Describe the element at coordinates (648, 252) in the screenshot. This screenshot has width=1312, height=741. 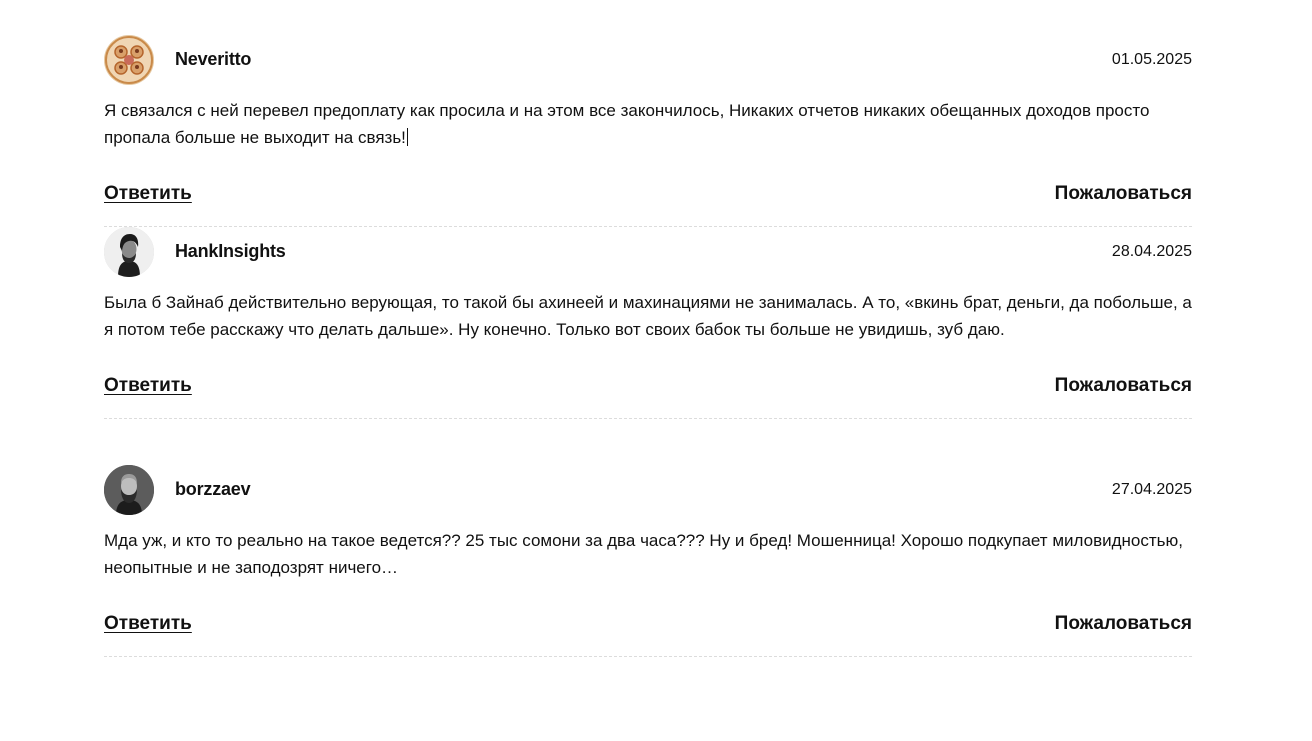
I see `comment-header: HankInsights 28.04.2025` at that location.